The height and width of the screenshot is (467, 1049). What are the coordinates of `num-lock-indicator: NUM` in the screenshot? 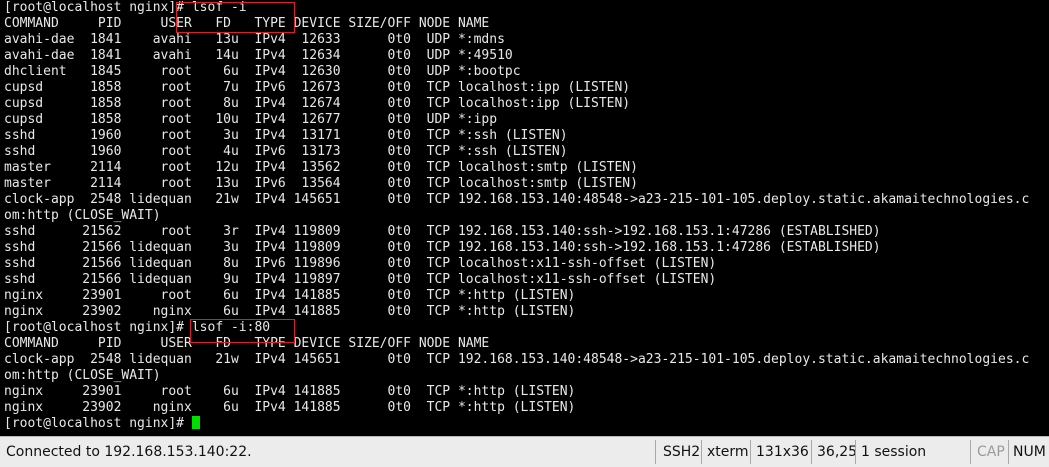 It's located at (1029, 452).